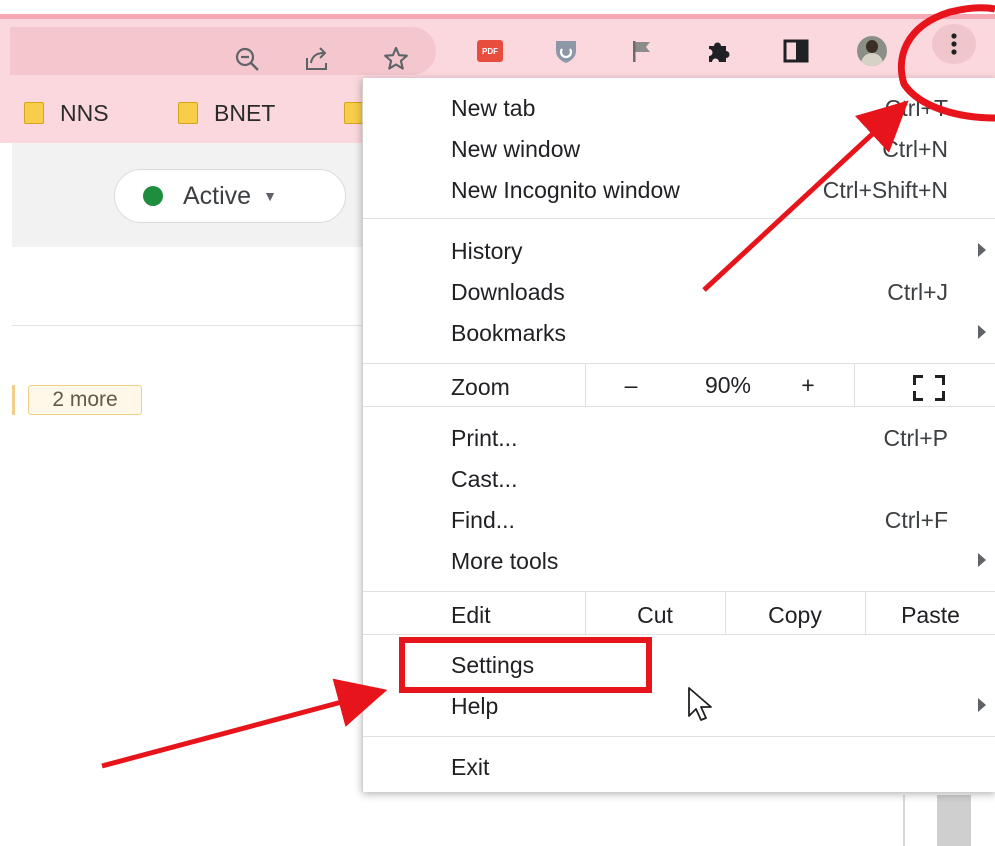 The height and width of the screenshot is (846, 995). Describe the element at coordinates (396, 59) in the screenshot. I see `bookmark-star-icon` at that location.